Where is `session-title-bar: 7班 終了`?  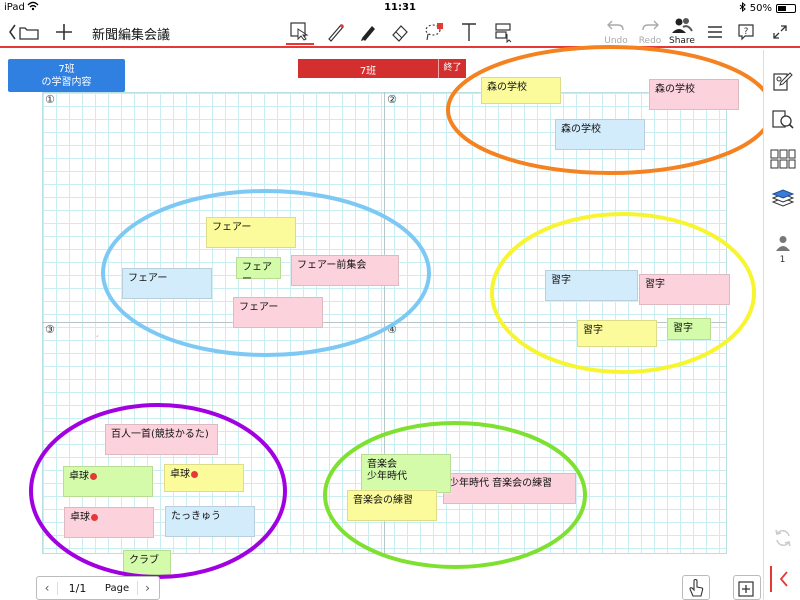 session-title-bar: 7班 終了 is located at coordinates (382, 68).